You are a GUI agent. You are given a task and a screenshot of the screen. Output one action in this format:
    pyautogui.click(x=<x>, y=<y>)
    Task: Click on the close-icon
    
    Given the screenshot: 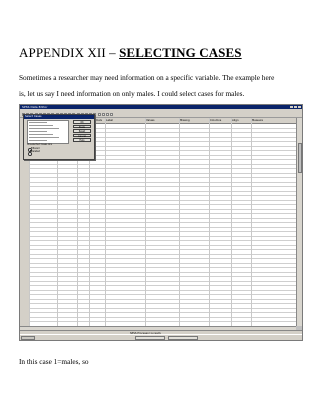 What is the action you would take?
    pyautogui.click(x=299, y=107)
    